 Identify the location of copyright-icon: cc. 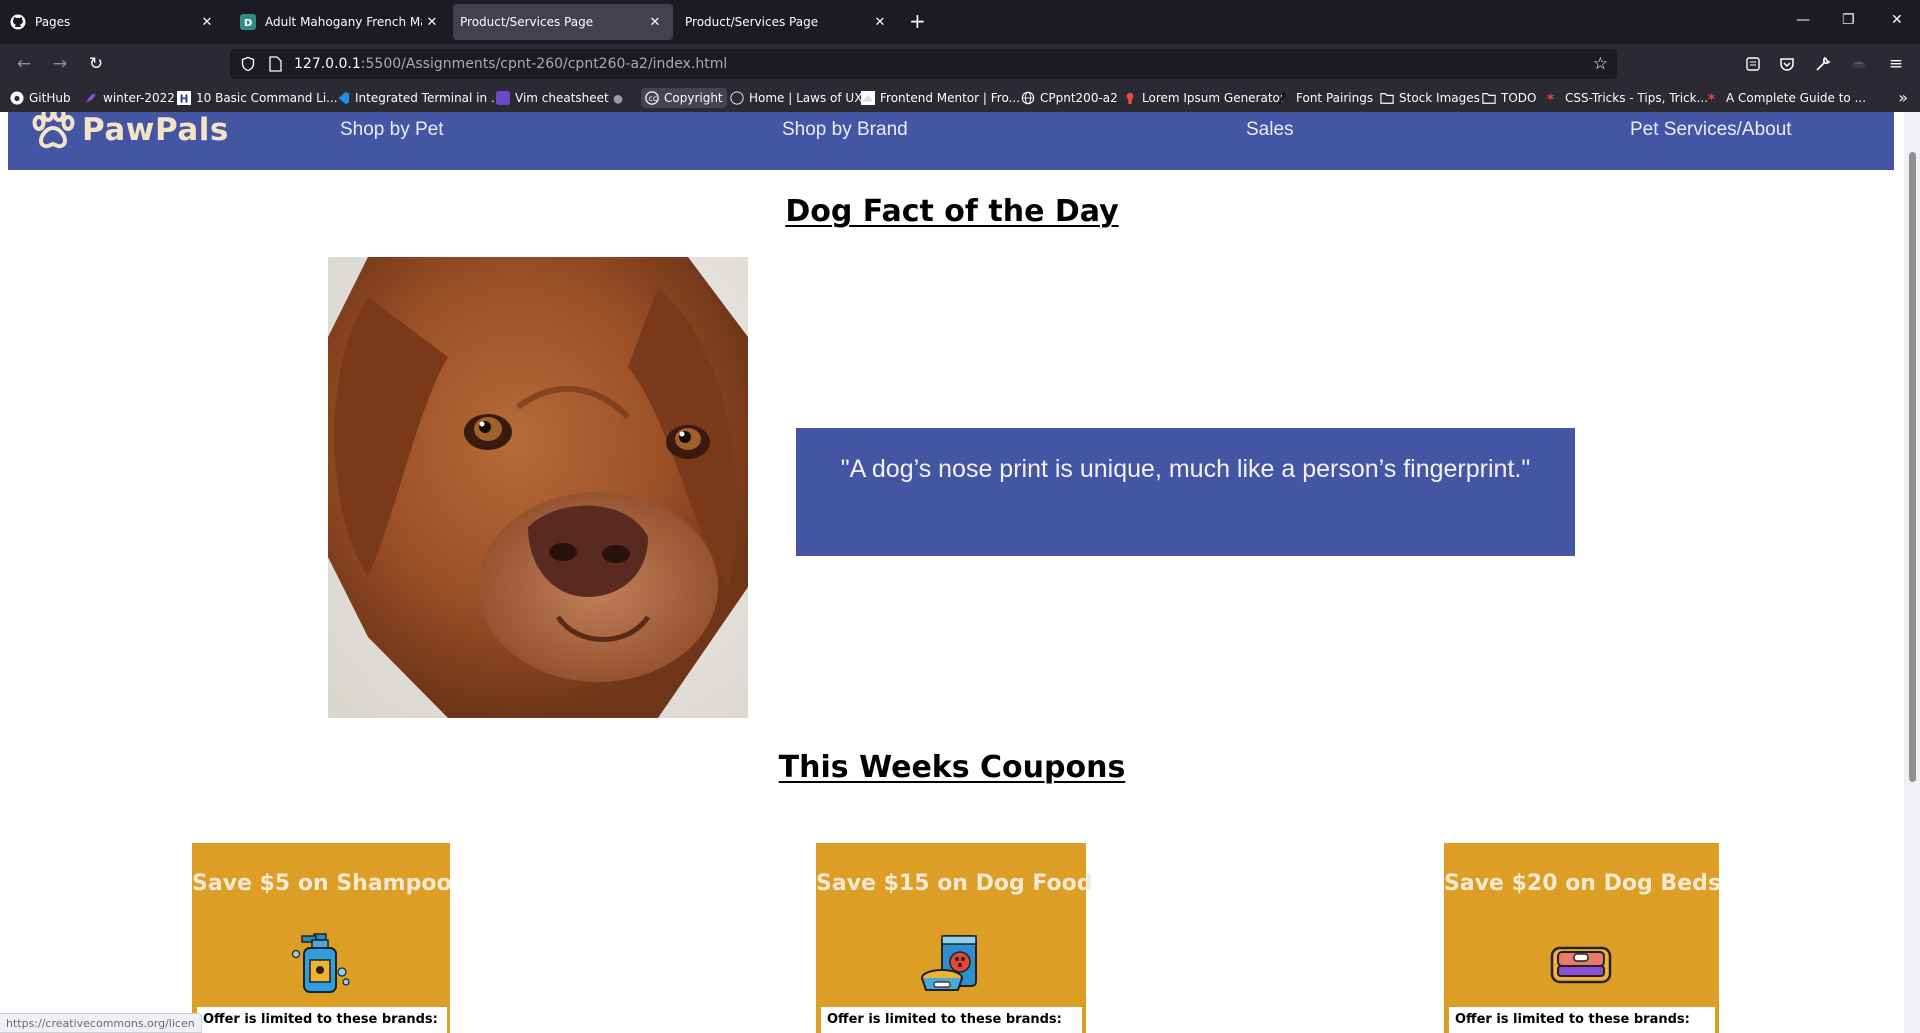
(652, 98).